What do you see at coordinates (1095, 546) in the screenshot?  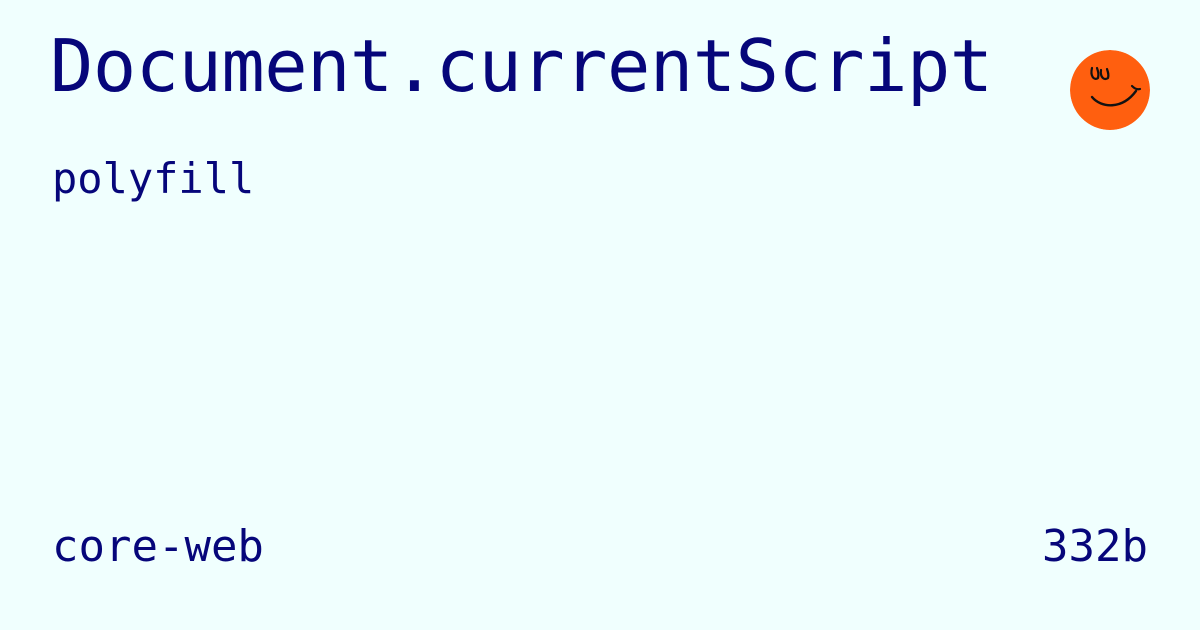 I see `bundle-size: 332b` at bounding box center [1095, 546].